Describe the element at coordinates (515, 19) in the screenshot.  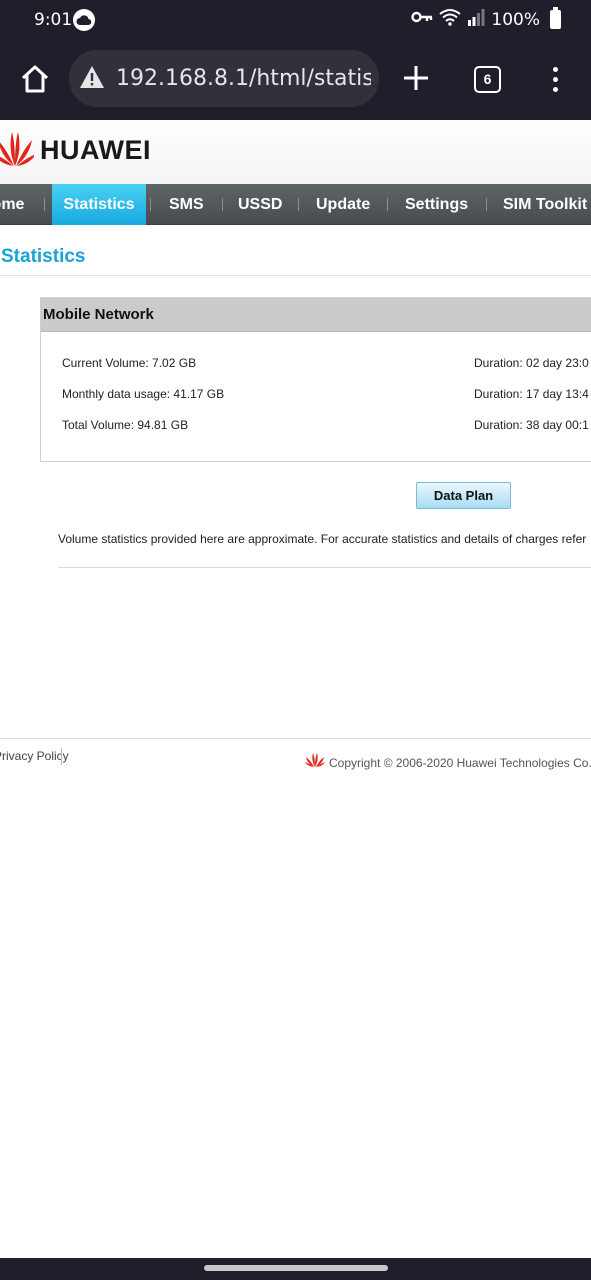
I see `battery-percent: 100%` at that location.